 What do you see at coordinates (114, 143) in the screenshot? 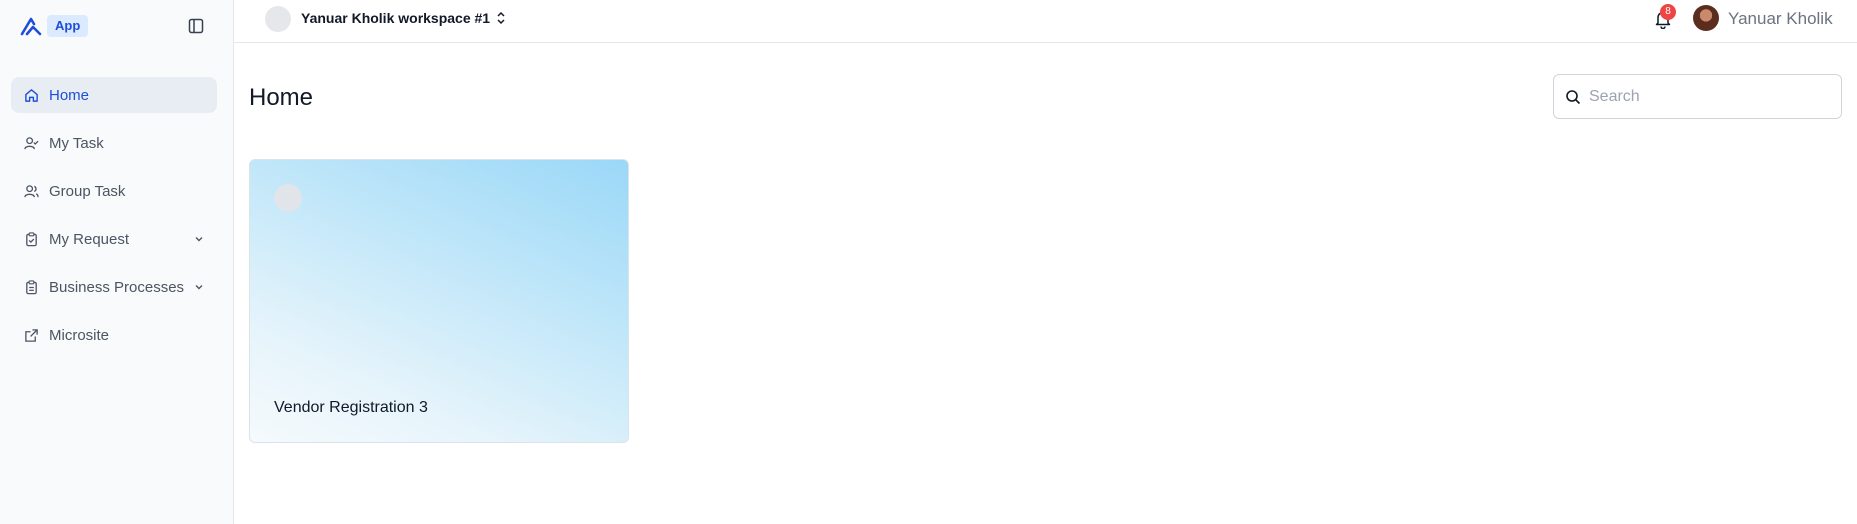
I see `sidebar-item-my-task: My Task` at bounding box center [114, 143].